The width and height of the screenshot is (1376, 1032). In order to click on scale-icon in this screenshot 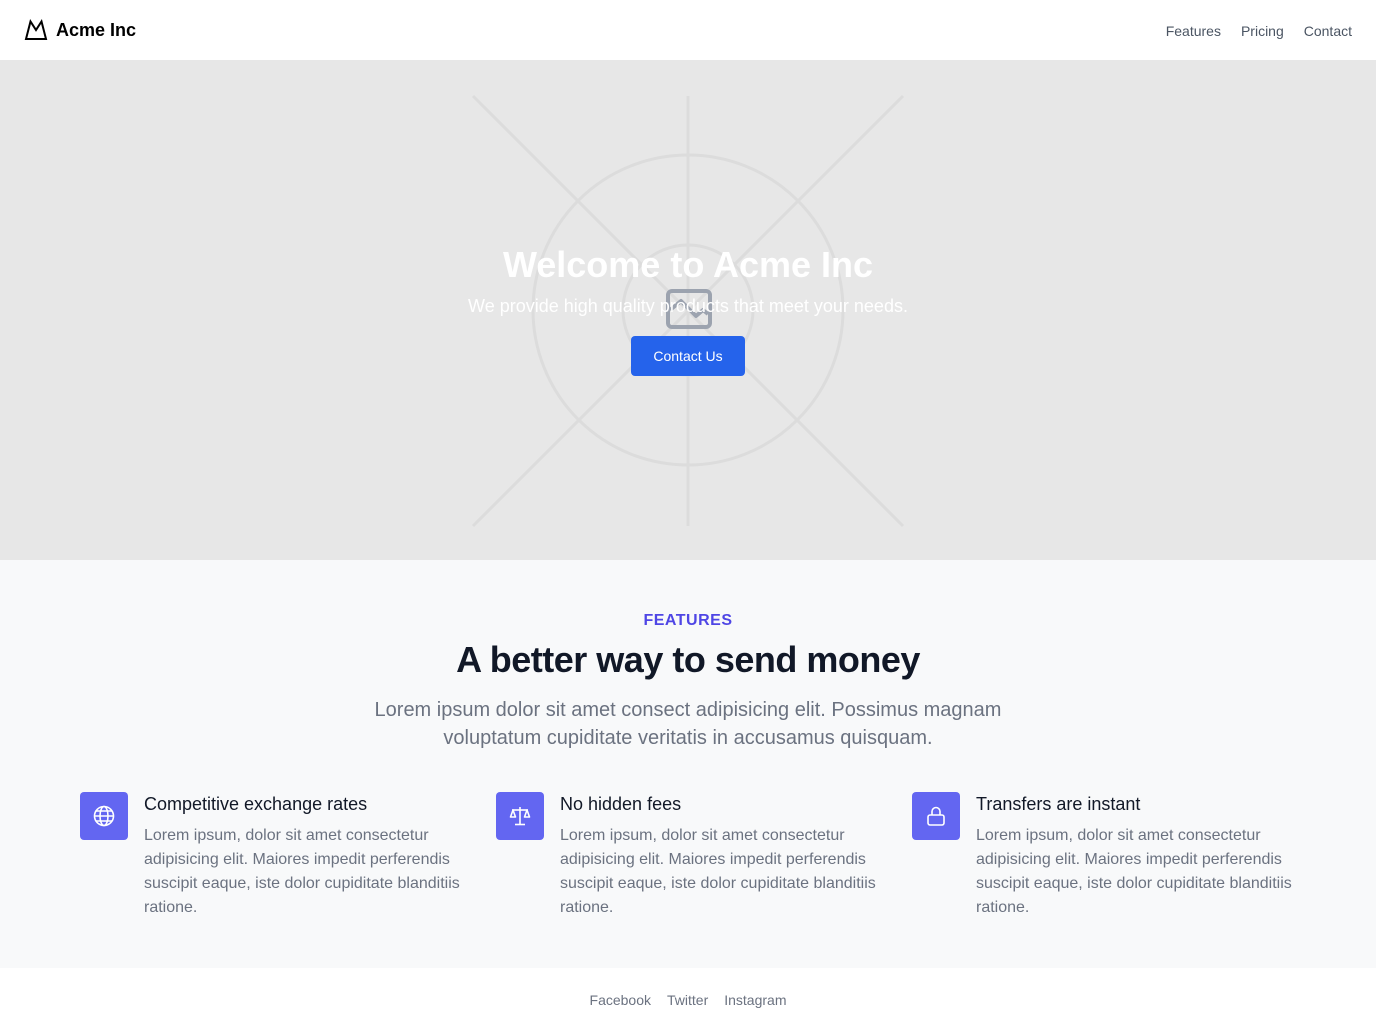, I will do `click(520, 816)`.